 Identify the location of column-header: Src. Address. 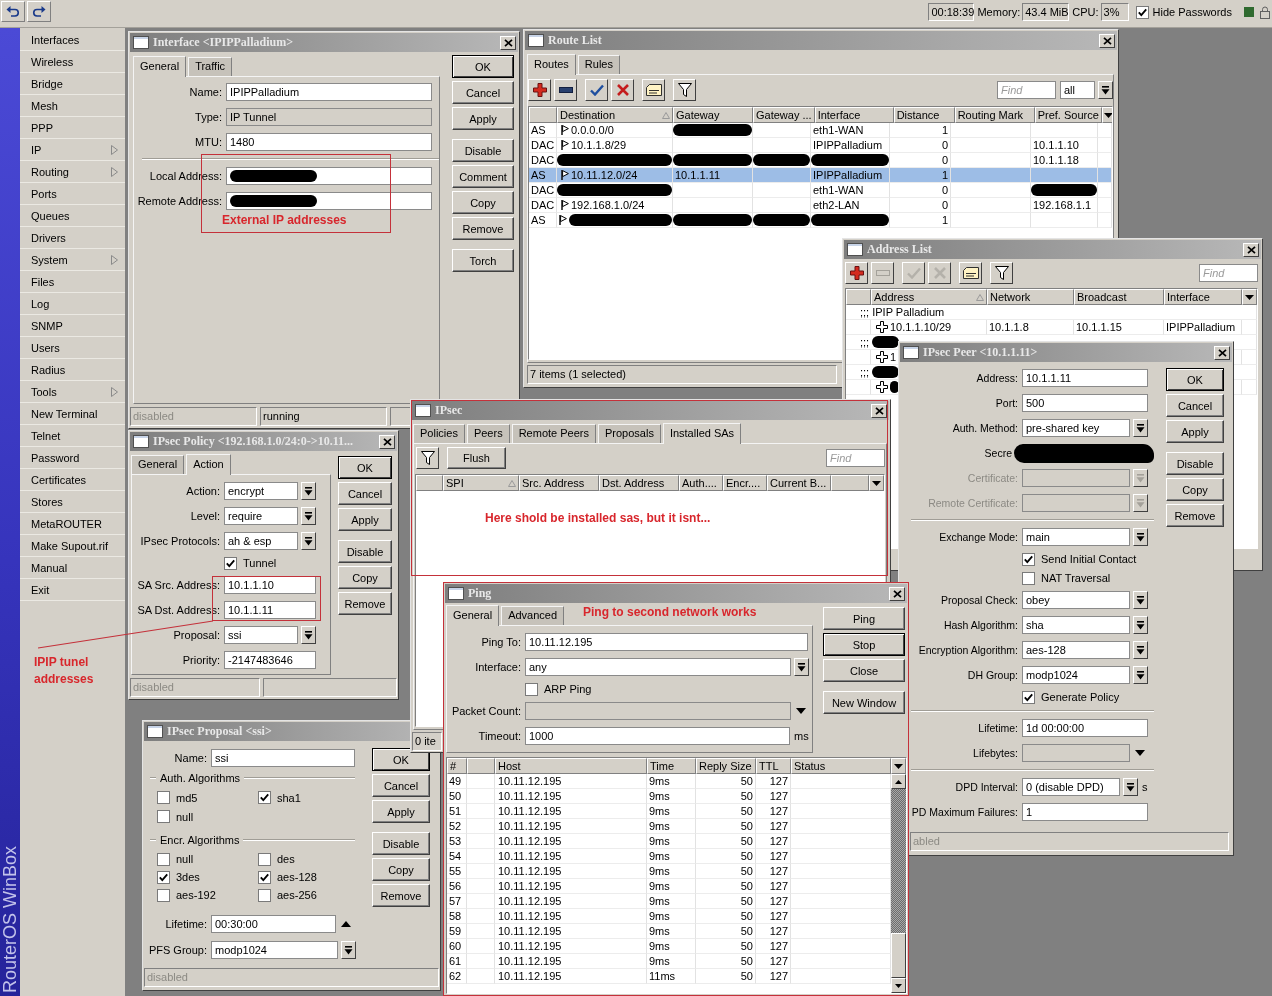
(559, 483).